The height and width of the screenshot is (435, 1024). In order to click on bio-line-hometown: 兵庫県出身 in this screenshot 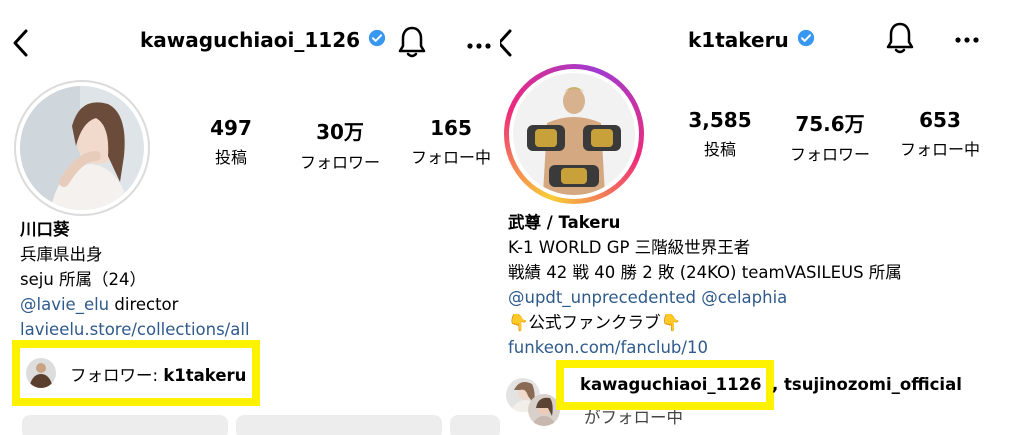, I will do `click(61, 254)`.